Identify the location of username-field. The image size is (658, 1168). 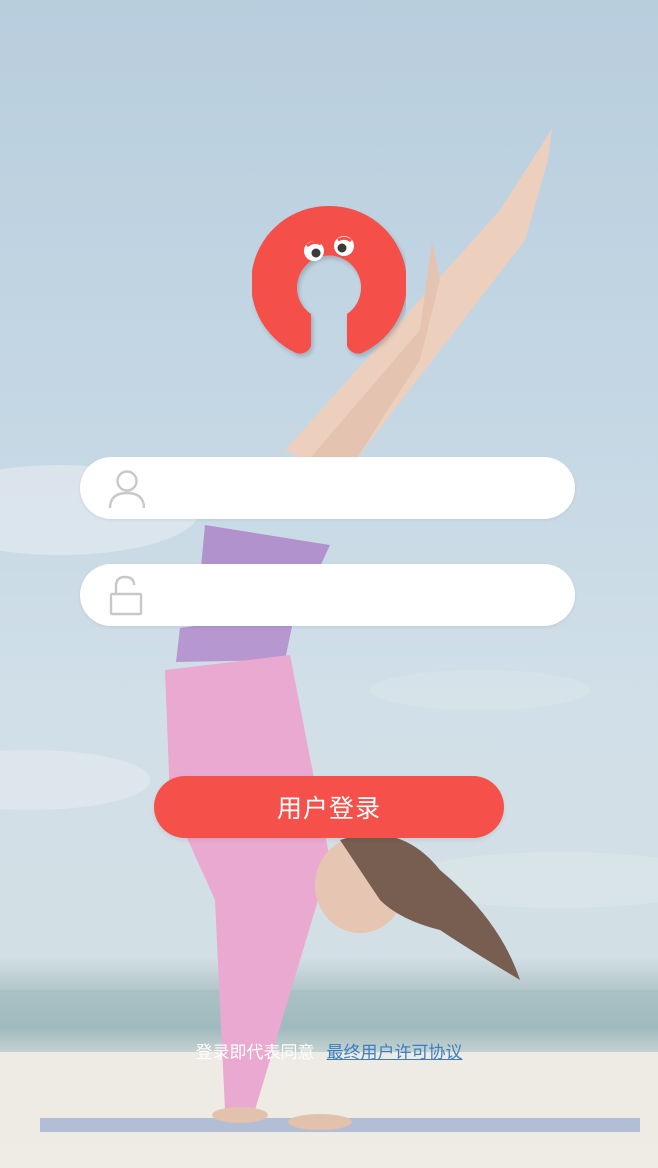
(327, 489).